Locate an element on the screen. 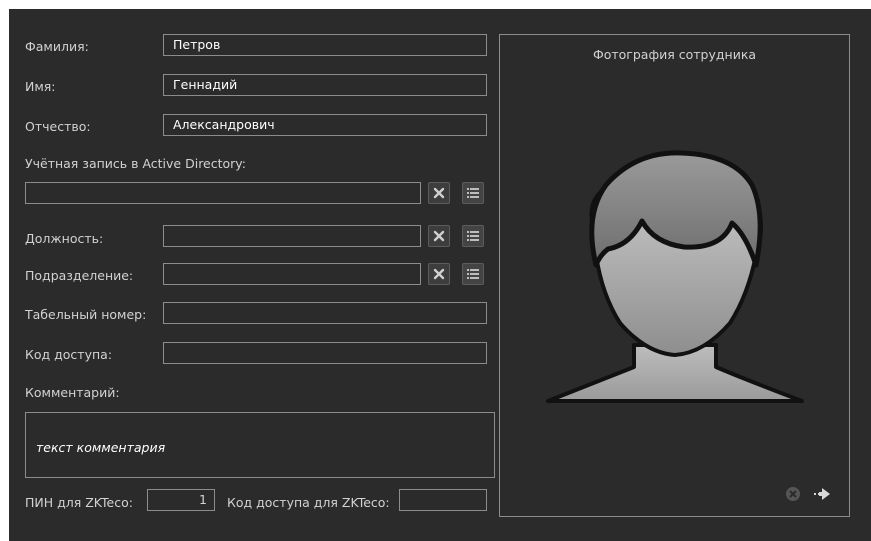  ad-account-select-button is located at coordinates (473, 193).